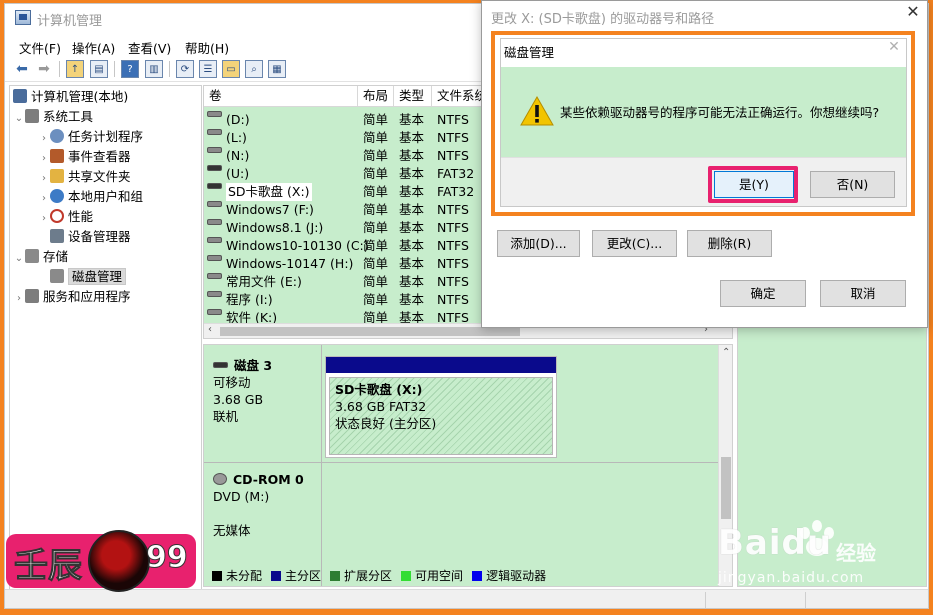 This screenshot has width=933, height=615. What do you see at coordinates (238, 155) in the screenshot?
I see `volume-name-cell: (N:)` at bounding box center [238, 155].